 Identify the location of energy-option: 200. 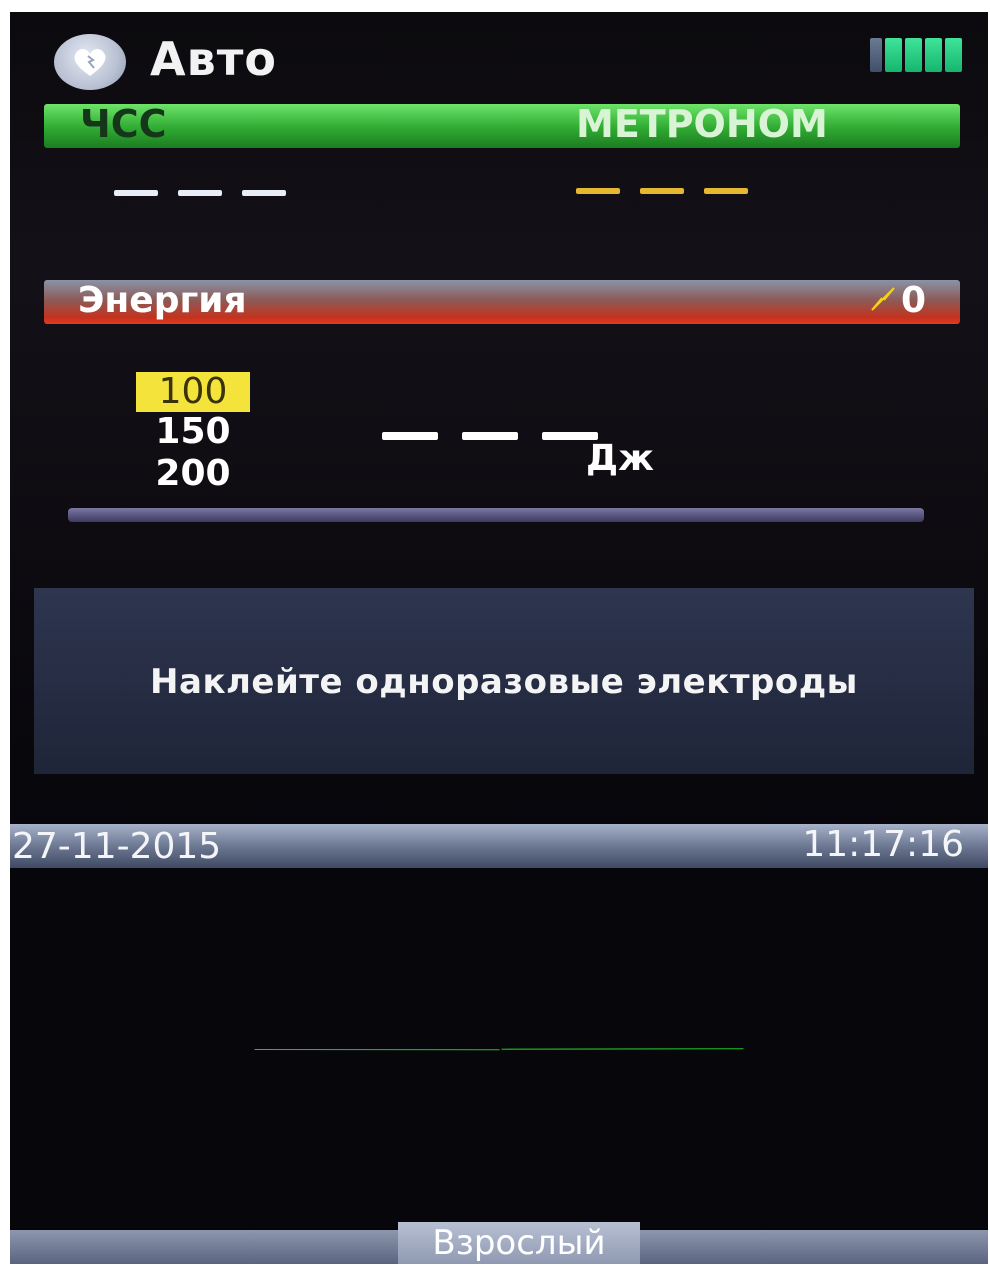
(193, 474).